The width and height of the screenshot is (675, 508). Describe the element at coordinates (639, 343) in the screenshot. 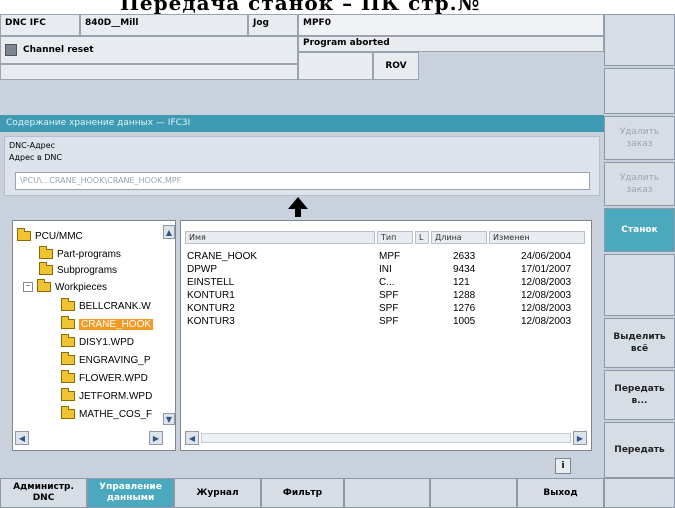

I see `softkey-select-all: Выделить всё` at that location.